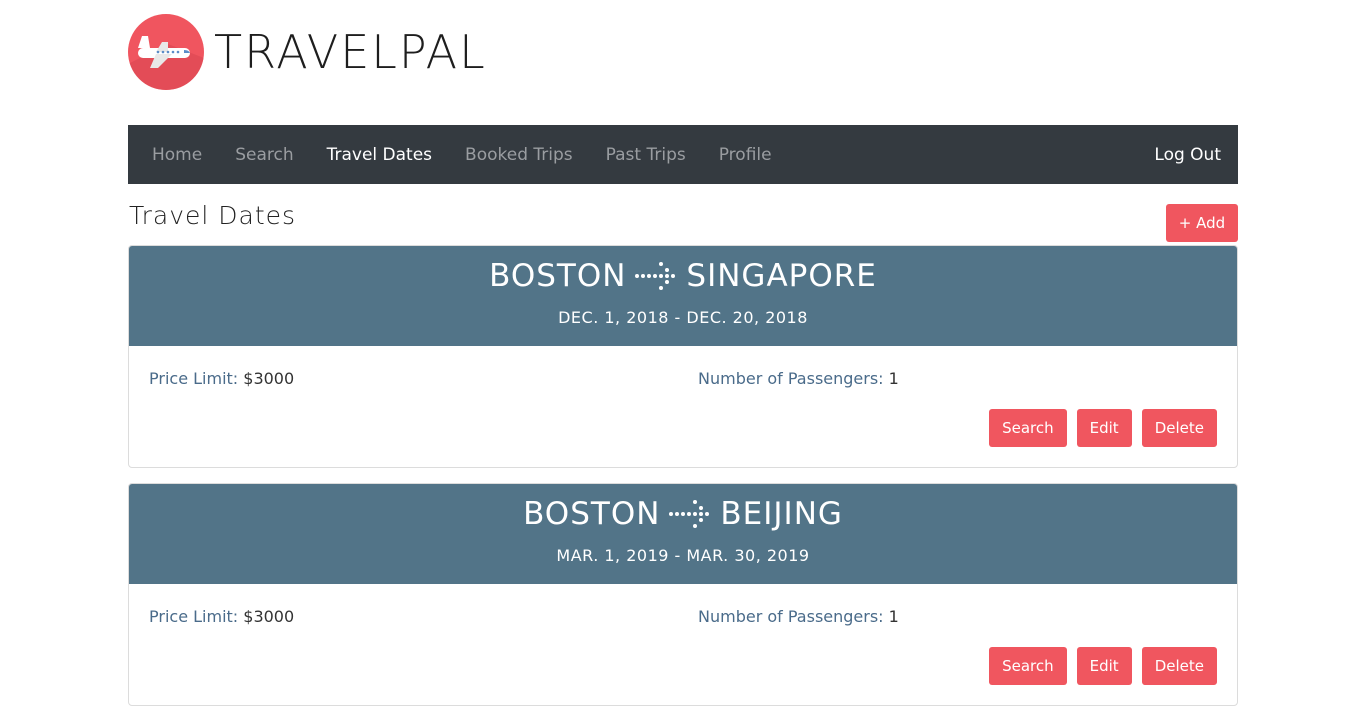 The image size is (1366, 706). What do you see at coordinates (1187, 155) in the screenshot?
I see `logout-link: Log Out` at bounding box center [1187, 155].